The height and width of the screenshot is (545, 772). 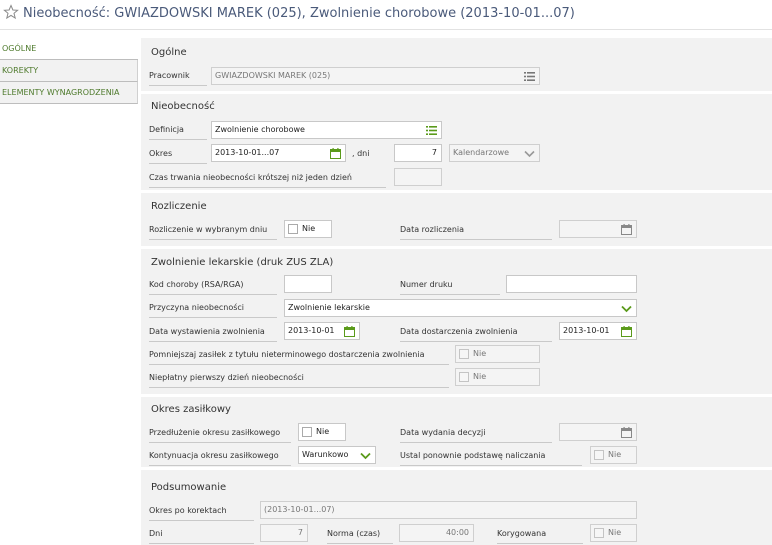 I want to click on korygowana-checkbox: Nie, so click(x=613, y=533).